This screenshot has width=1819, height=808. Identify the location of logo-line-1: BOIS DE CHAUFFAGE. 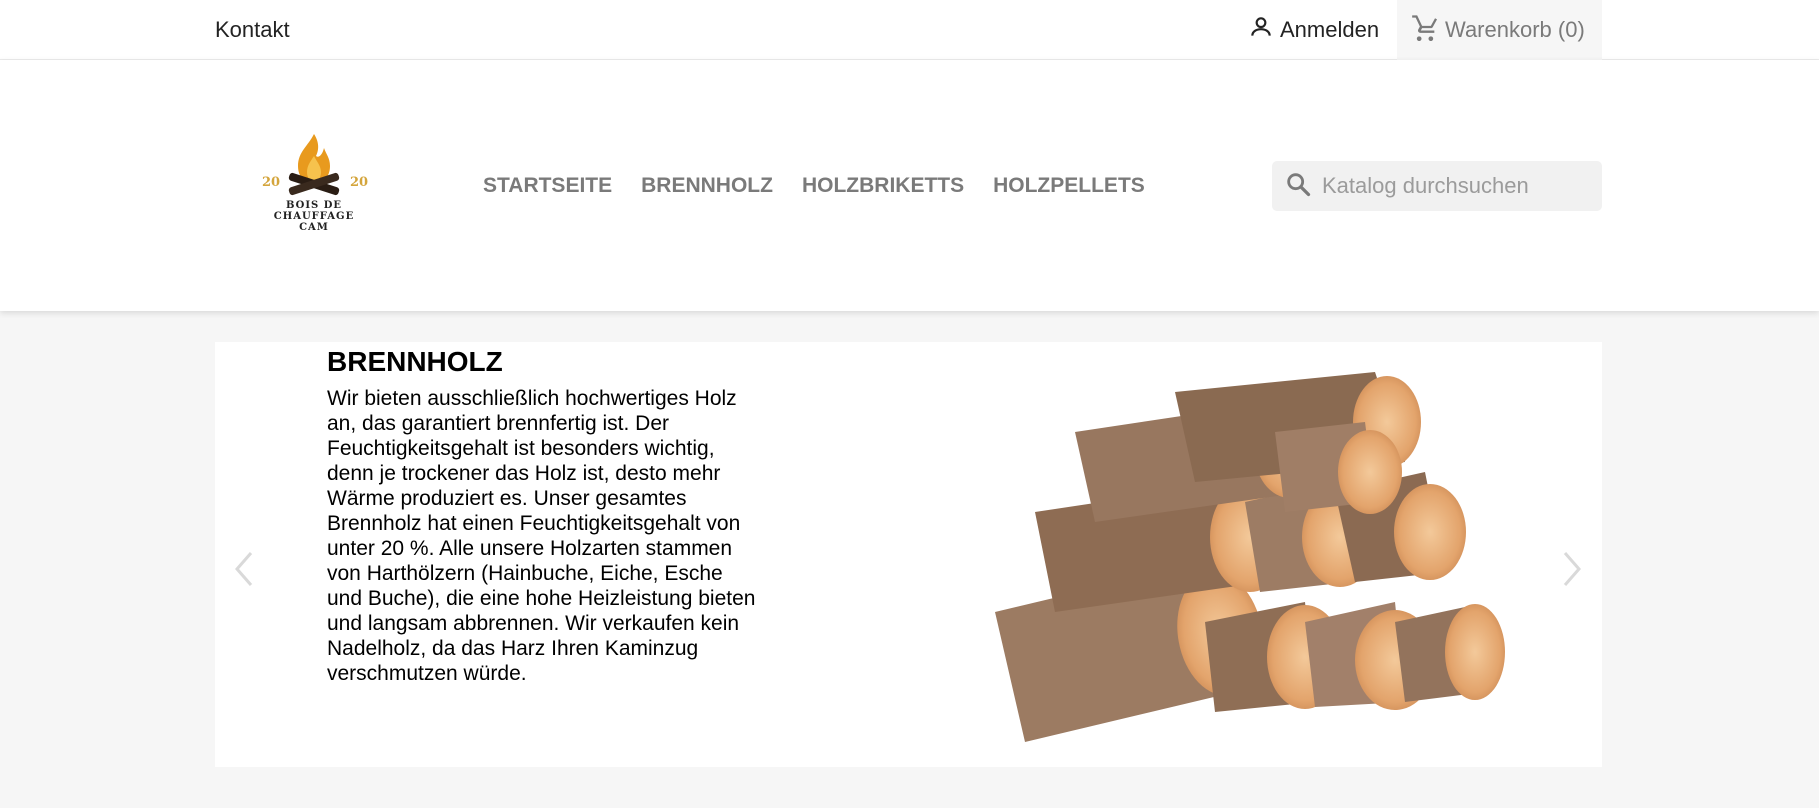
(314, 211).